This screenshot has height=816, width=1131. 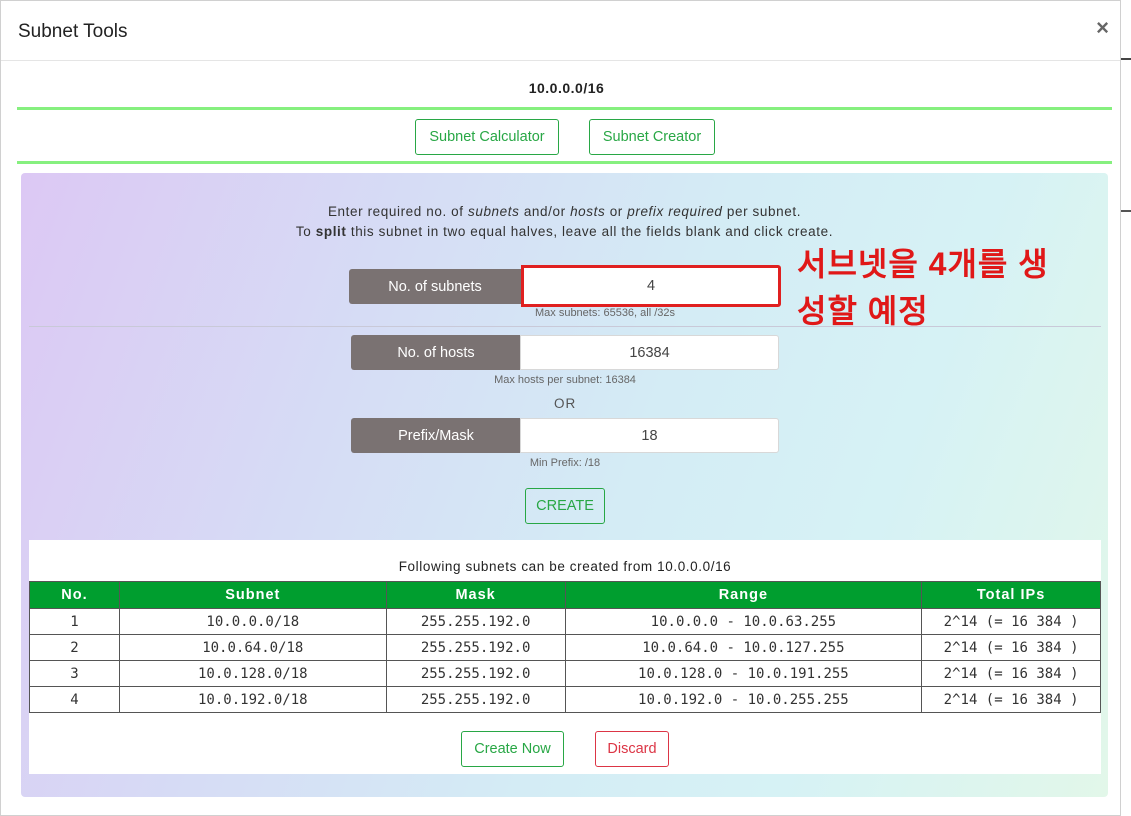 What do you see at coordinates (252, 621) in the screenshot?
I see `cell-subnet: 10.0.0.0/18` at bounding box center [252, 621].